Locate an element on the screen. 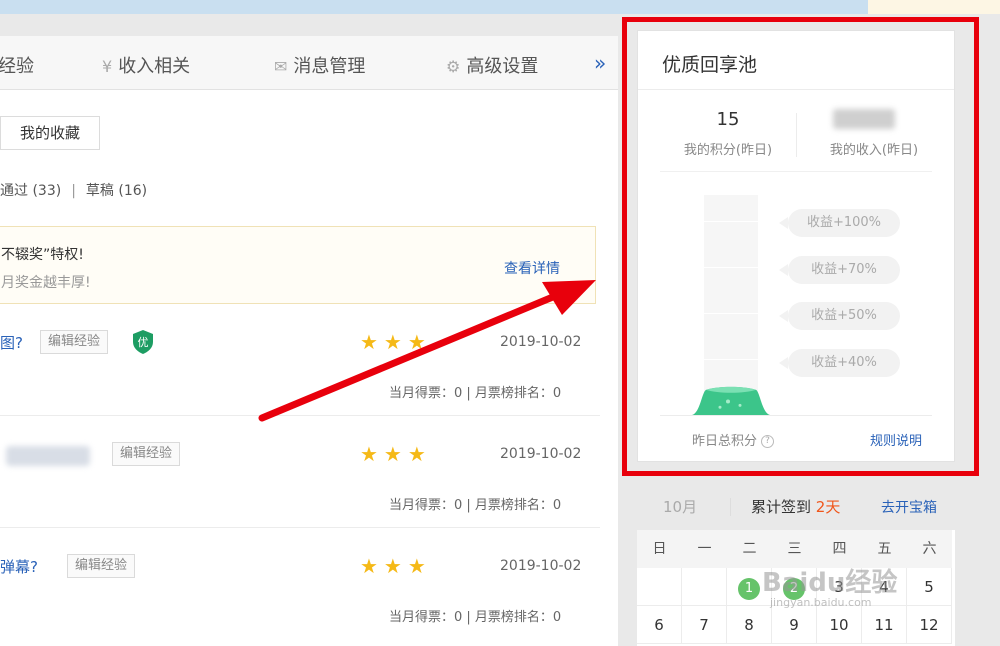 The width and height of the screenshot is (1000, 646). checkin-header: 10月 累计签到 2天 去开宝箱 is located at coordinates (796, 507).